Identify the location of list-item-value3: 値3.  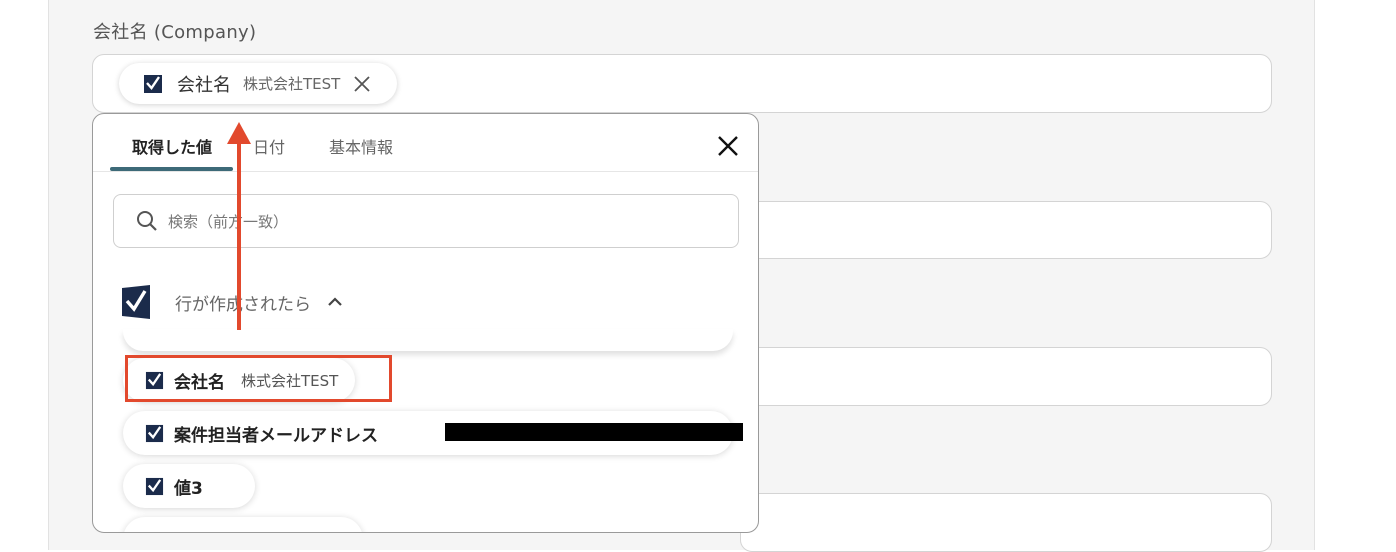
(189, 486).